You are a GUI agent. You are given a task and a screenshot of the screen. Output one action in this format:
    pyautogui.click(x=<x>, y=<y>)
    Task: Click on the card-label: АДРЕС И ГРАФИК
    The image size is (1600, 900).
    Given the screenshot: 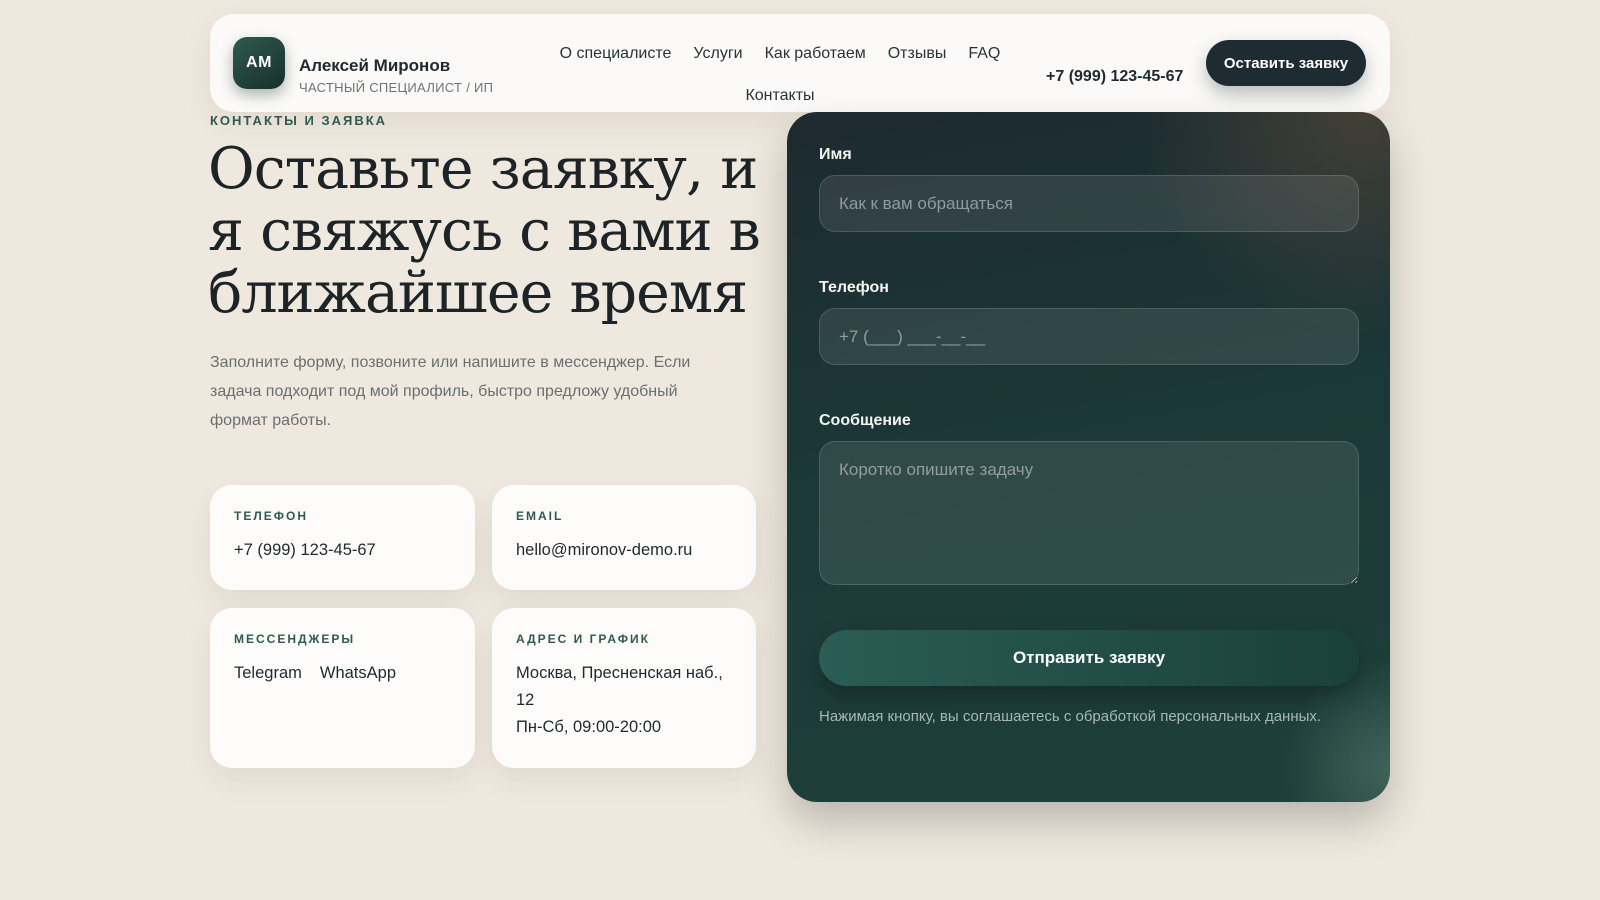 What is the action you would take?
    pyautogui.click(x=583, y=639)
    